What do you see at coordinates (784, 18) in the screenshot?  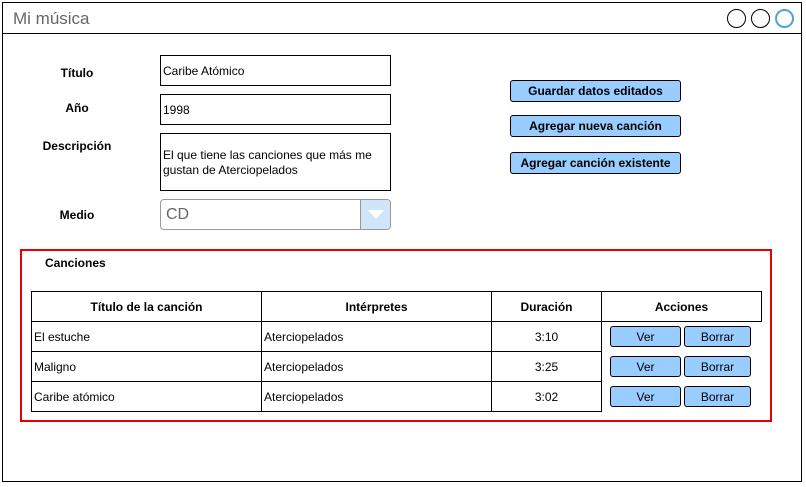 I see `close-button` at bounding box center [784, 18].